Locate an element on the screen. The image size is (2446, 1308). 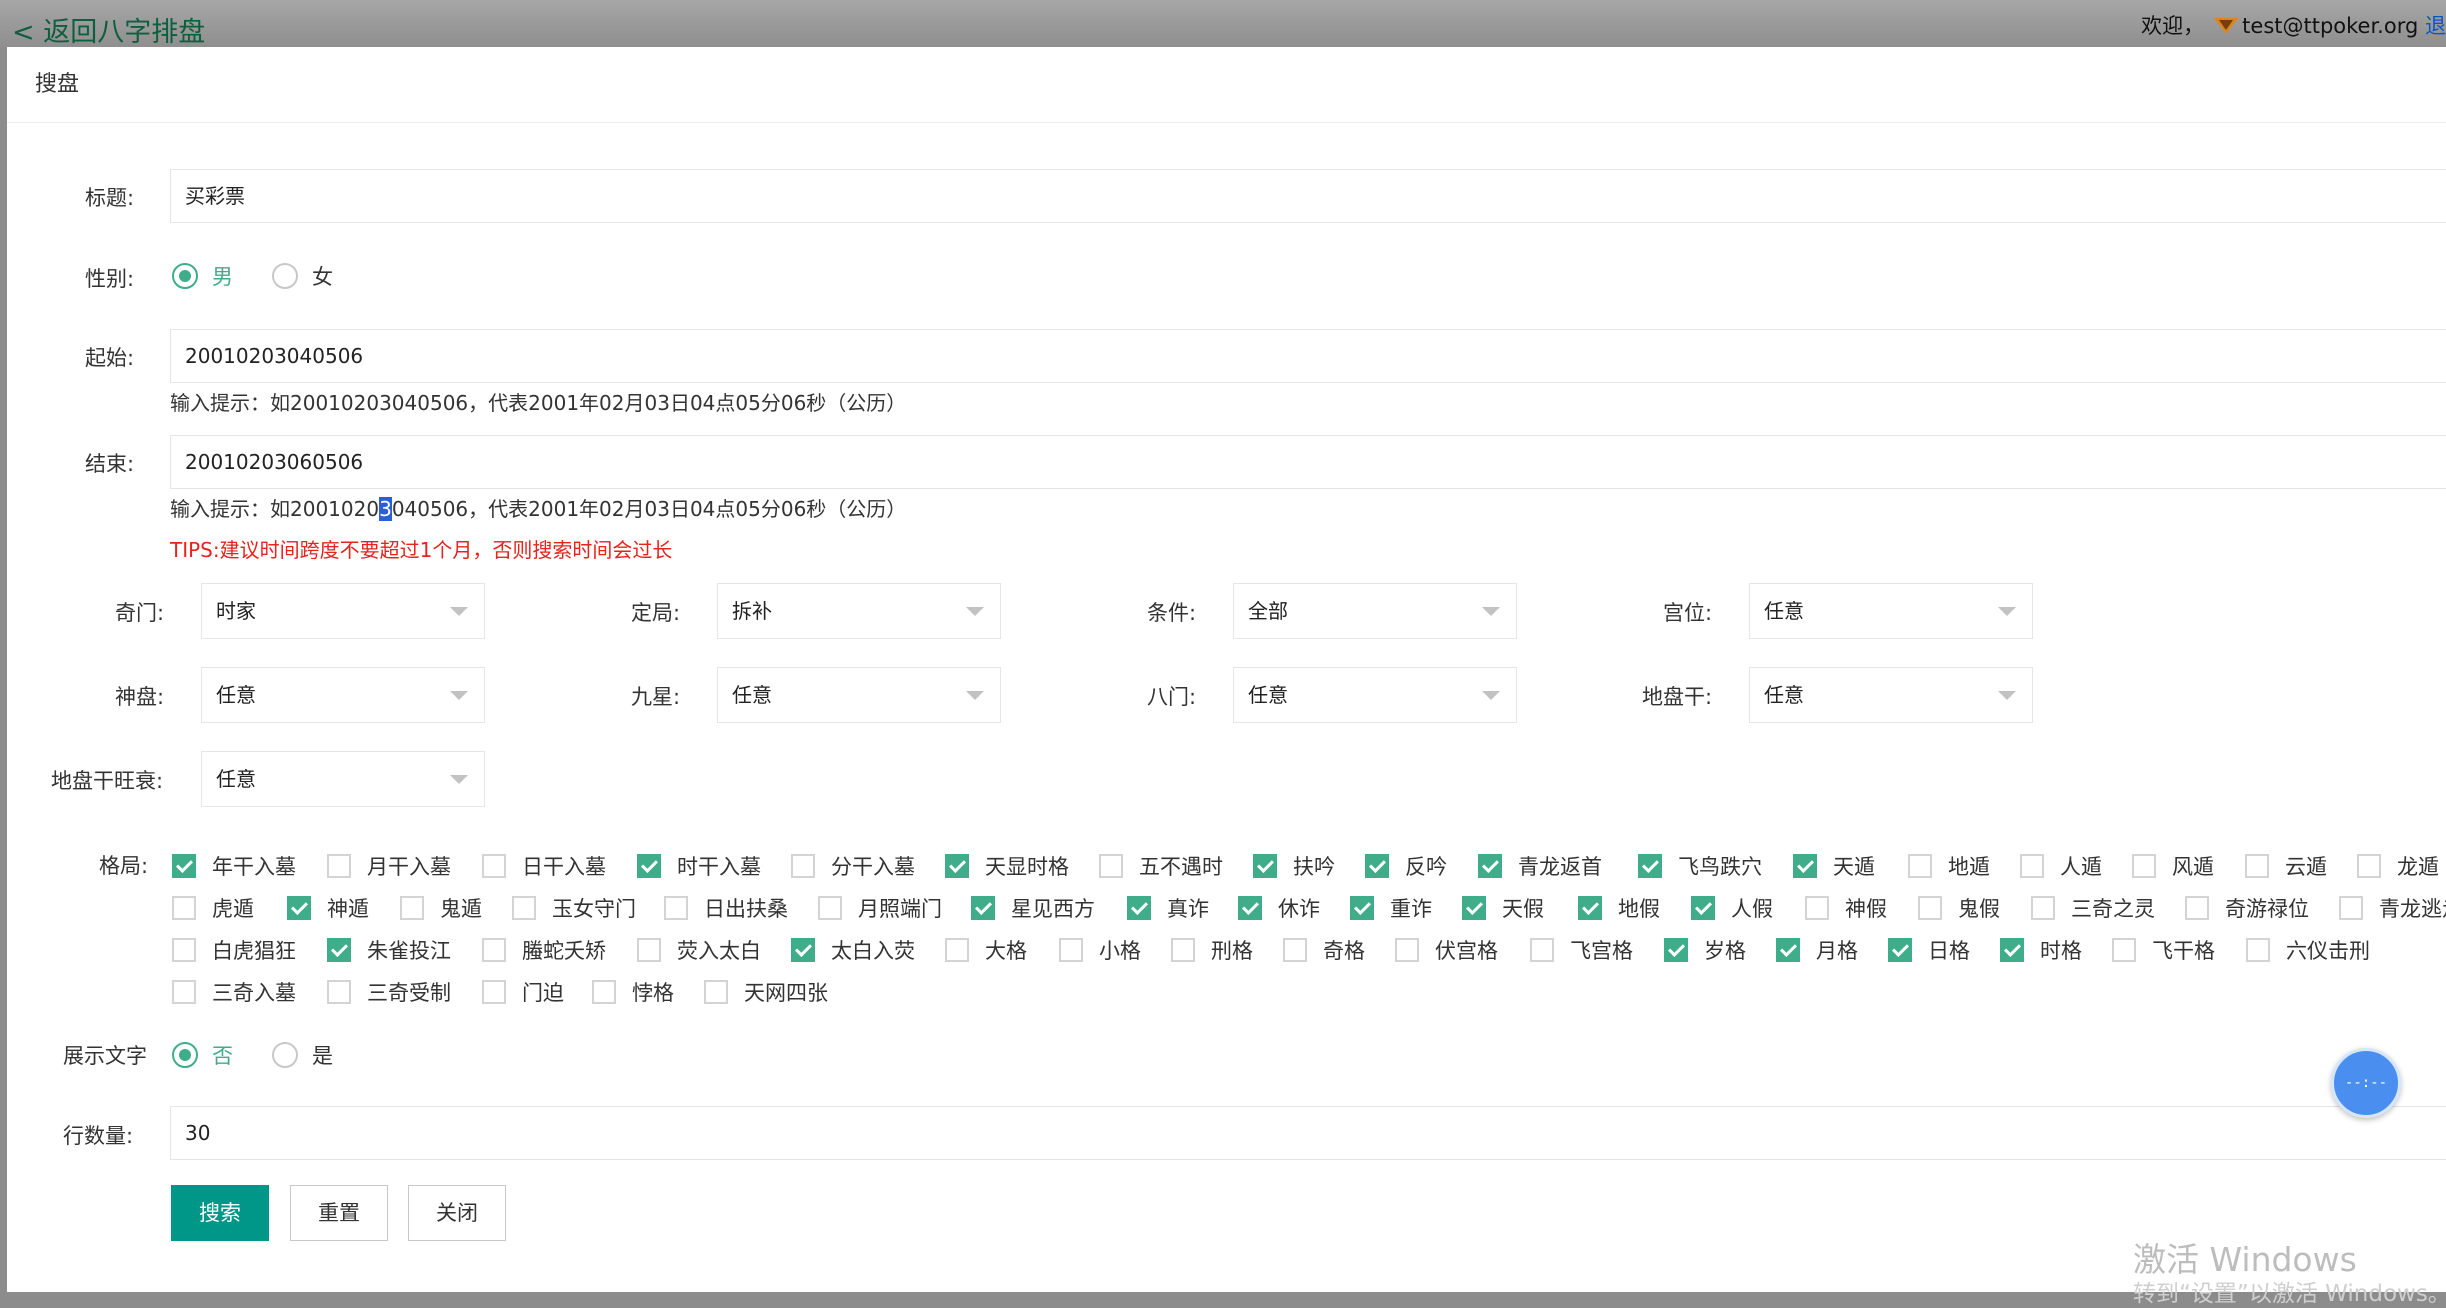
pattern-label: 地假 is located at coordinates (1639, 909).